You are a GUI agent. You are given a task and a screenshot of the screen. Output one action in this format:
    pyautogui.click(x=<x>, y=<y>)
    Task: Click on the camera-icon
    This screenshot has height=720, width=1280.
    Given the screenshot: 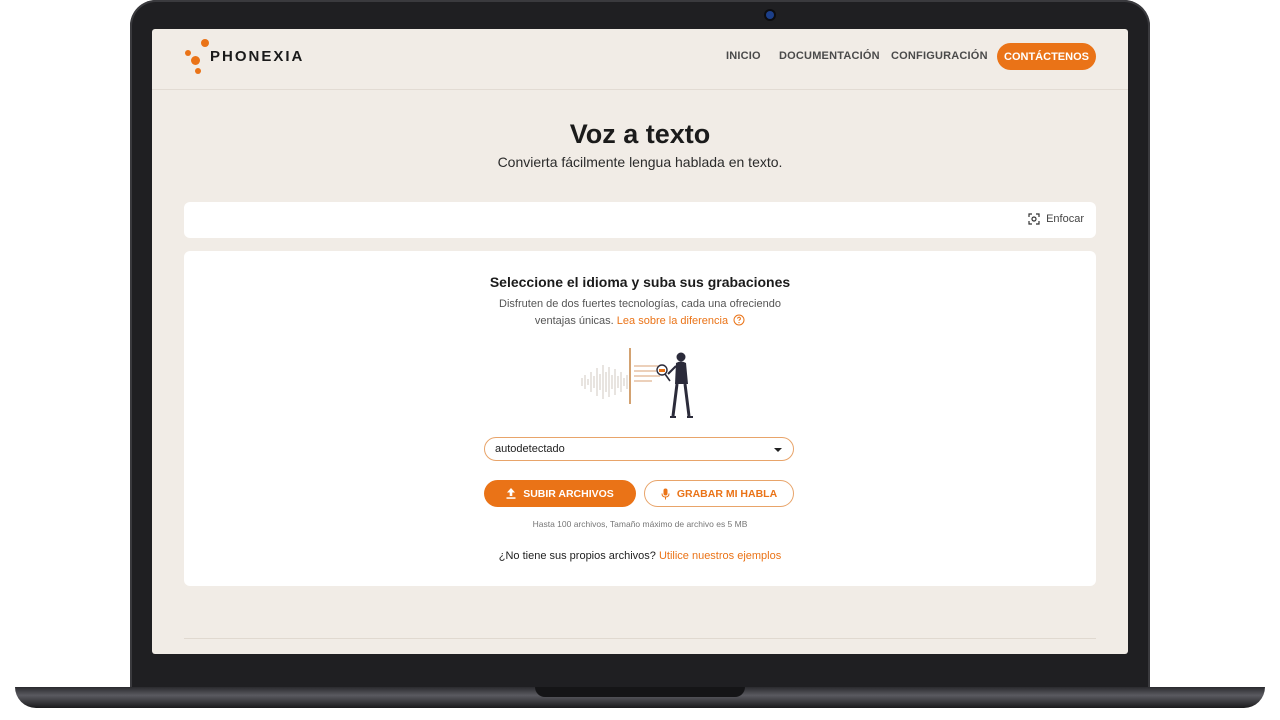 What is the action you would take?
    pyautogui.click(x=770, y=15)
    